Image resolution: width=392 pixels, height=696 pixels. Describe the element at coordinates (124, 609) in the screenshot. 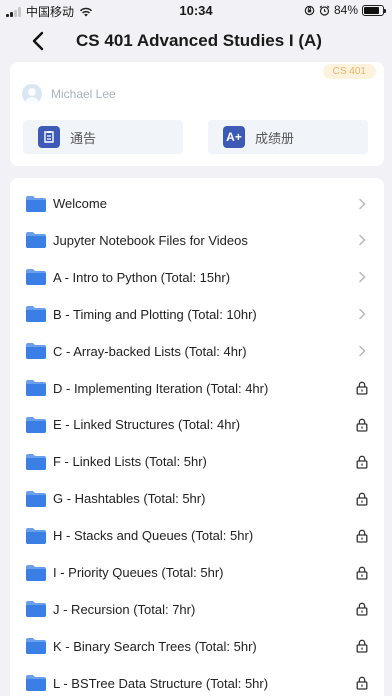

I see `module-label: J - Recursion (Total: 7hr)` at that location.